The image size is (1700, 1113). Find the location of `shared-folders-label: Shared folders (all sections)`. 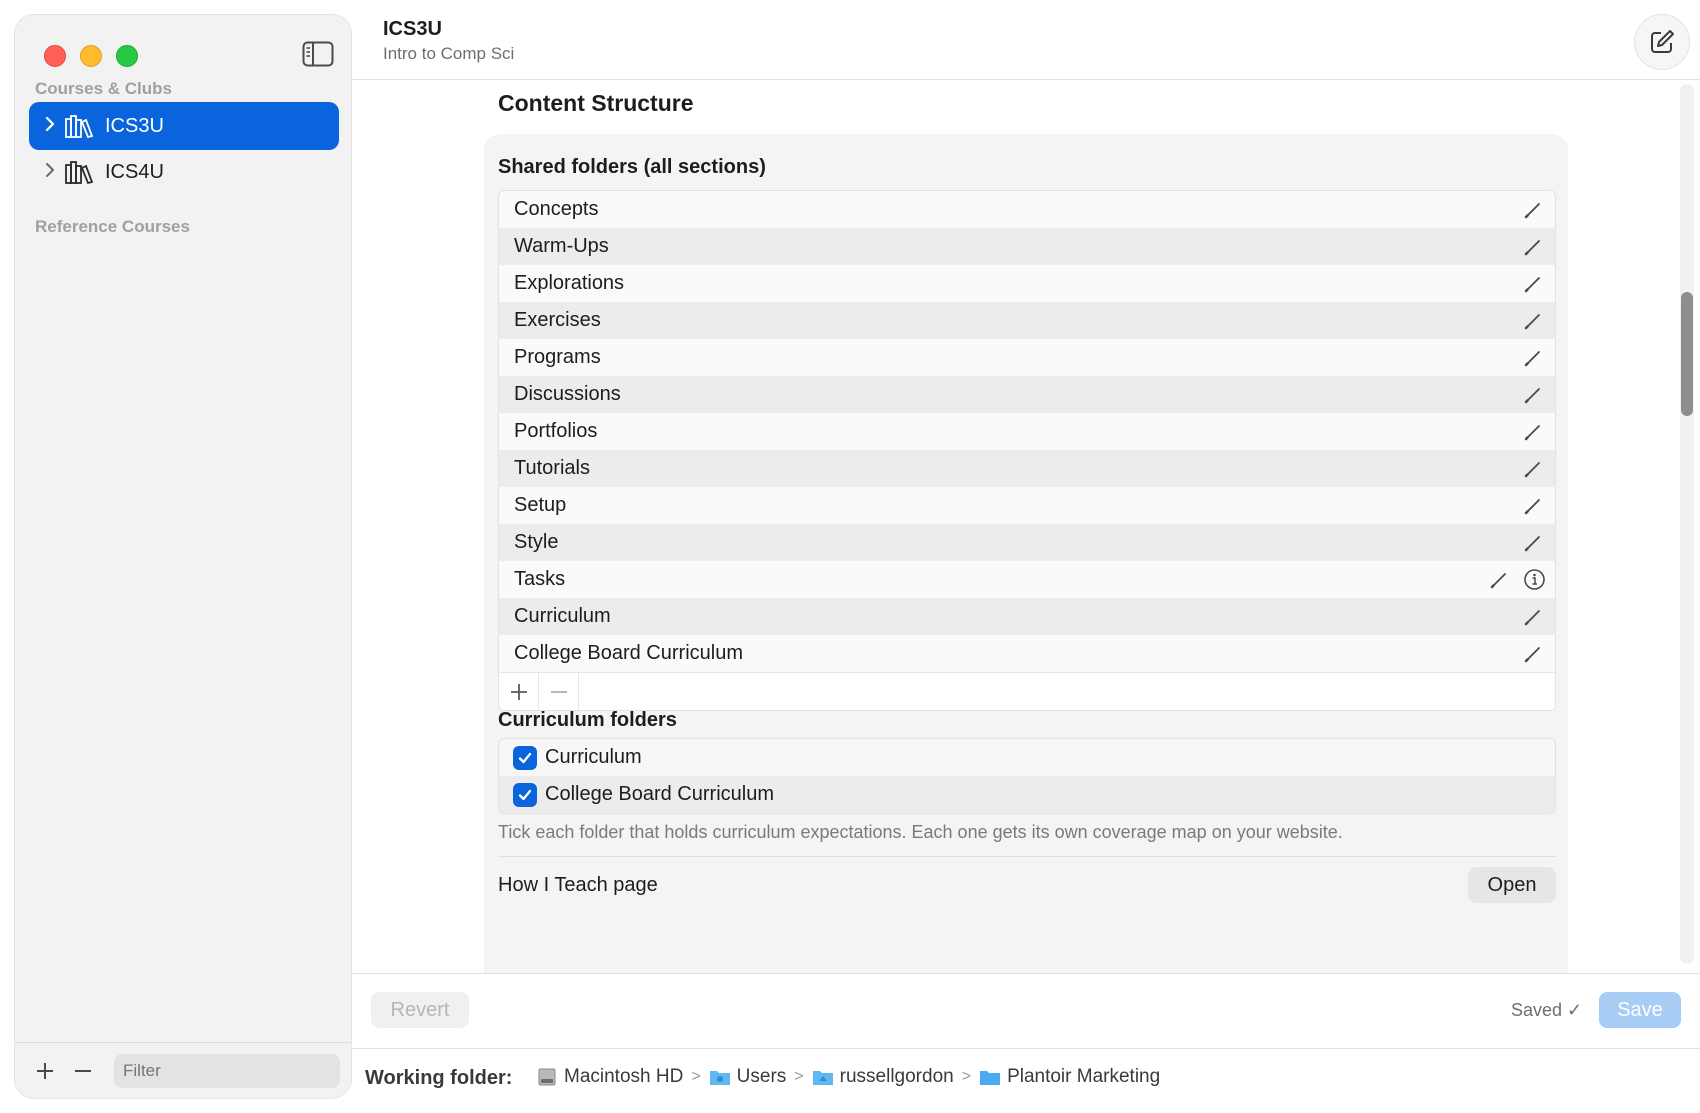

shared-folders-label: Shared folders (all sections) is located at coordinates (632, 167).